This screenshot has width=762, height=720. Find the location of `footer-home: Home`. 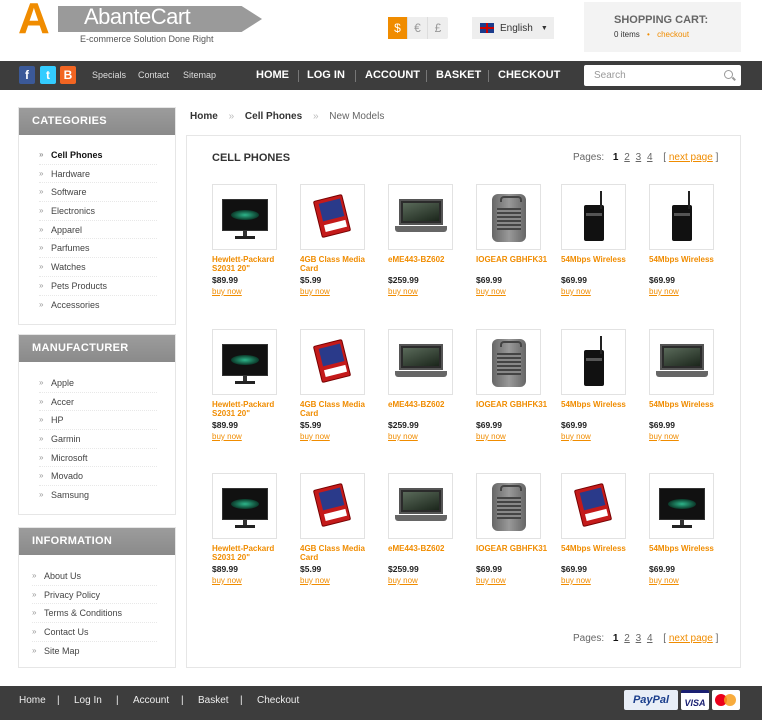

footer-home: Home is located at coordinates (32, 700).